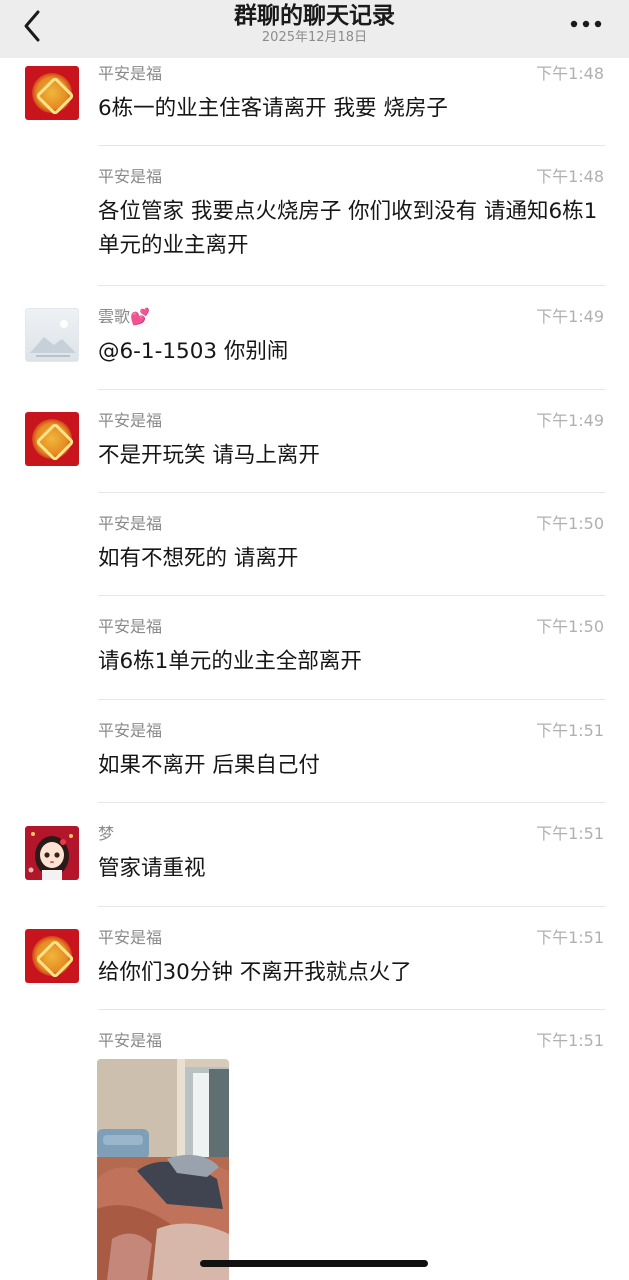 The height and width of the screenshot is (1280, 629). What do you see at coordinates (273, 108) in the screenshot?
I see `message-text: 6栋一的业主住客请离开 我要 烧房子` at bounding box center [273, 108].